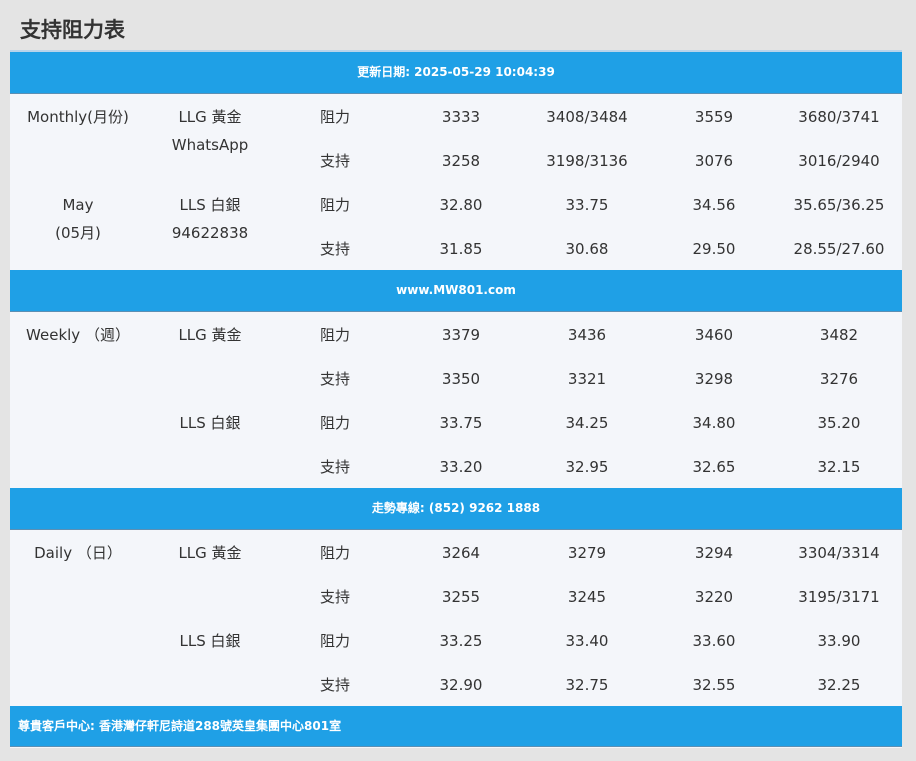  Describe the element at coordinates (587, 379) in the screenshot. I see `level-value: 3321` at that location.